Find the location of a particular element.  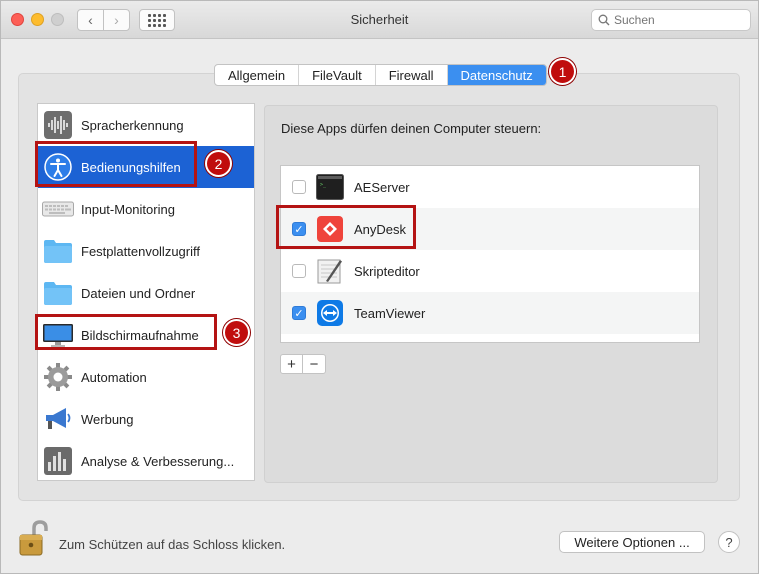

checkmark-icon: ✓ is located at coordinates (299, 313).